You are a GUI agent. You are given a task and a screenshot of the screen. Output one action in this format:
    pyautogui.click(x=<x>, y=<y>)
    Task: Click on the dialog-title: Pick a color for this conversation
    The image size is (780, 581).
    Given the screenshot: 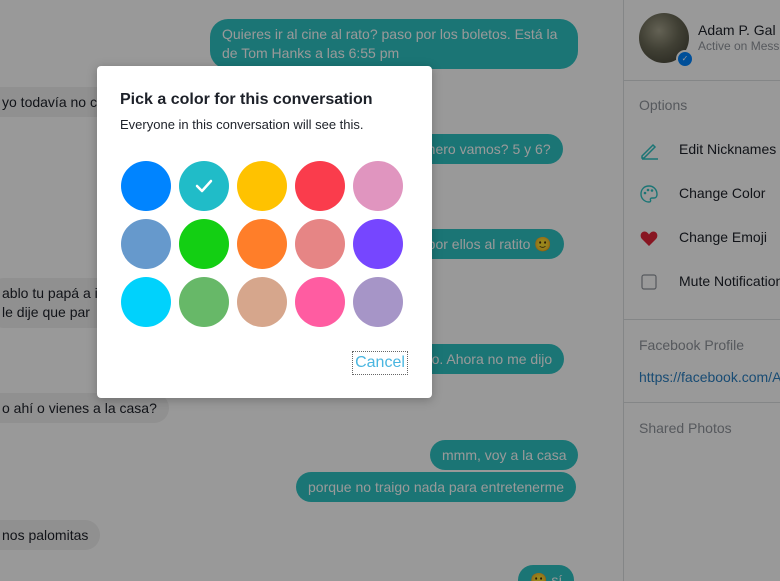 What is the action you would take?
    pyautogui.click(x=246, y=99)
    